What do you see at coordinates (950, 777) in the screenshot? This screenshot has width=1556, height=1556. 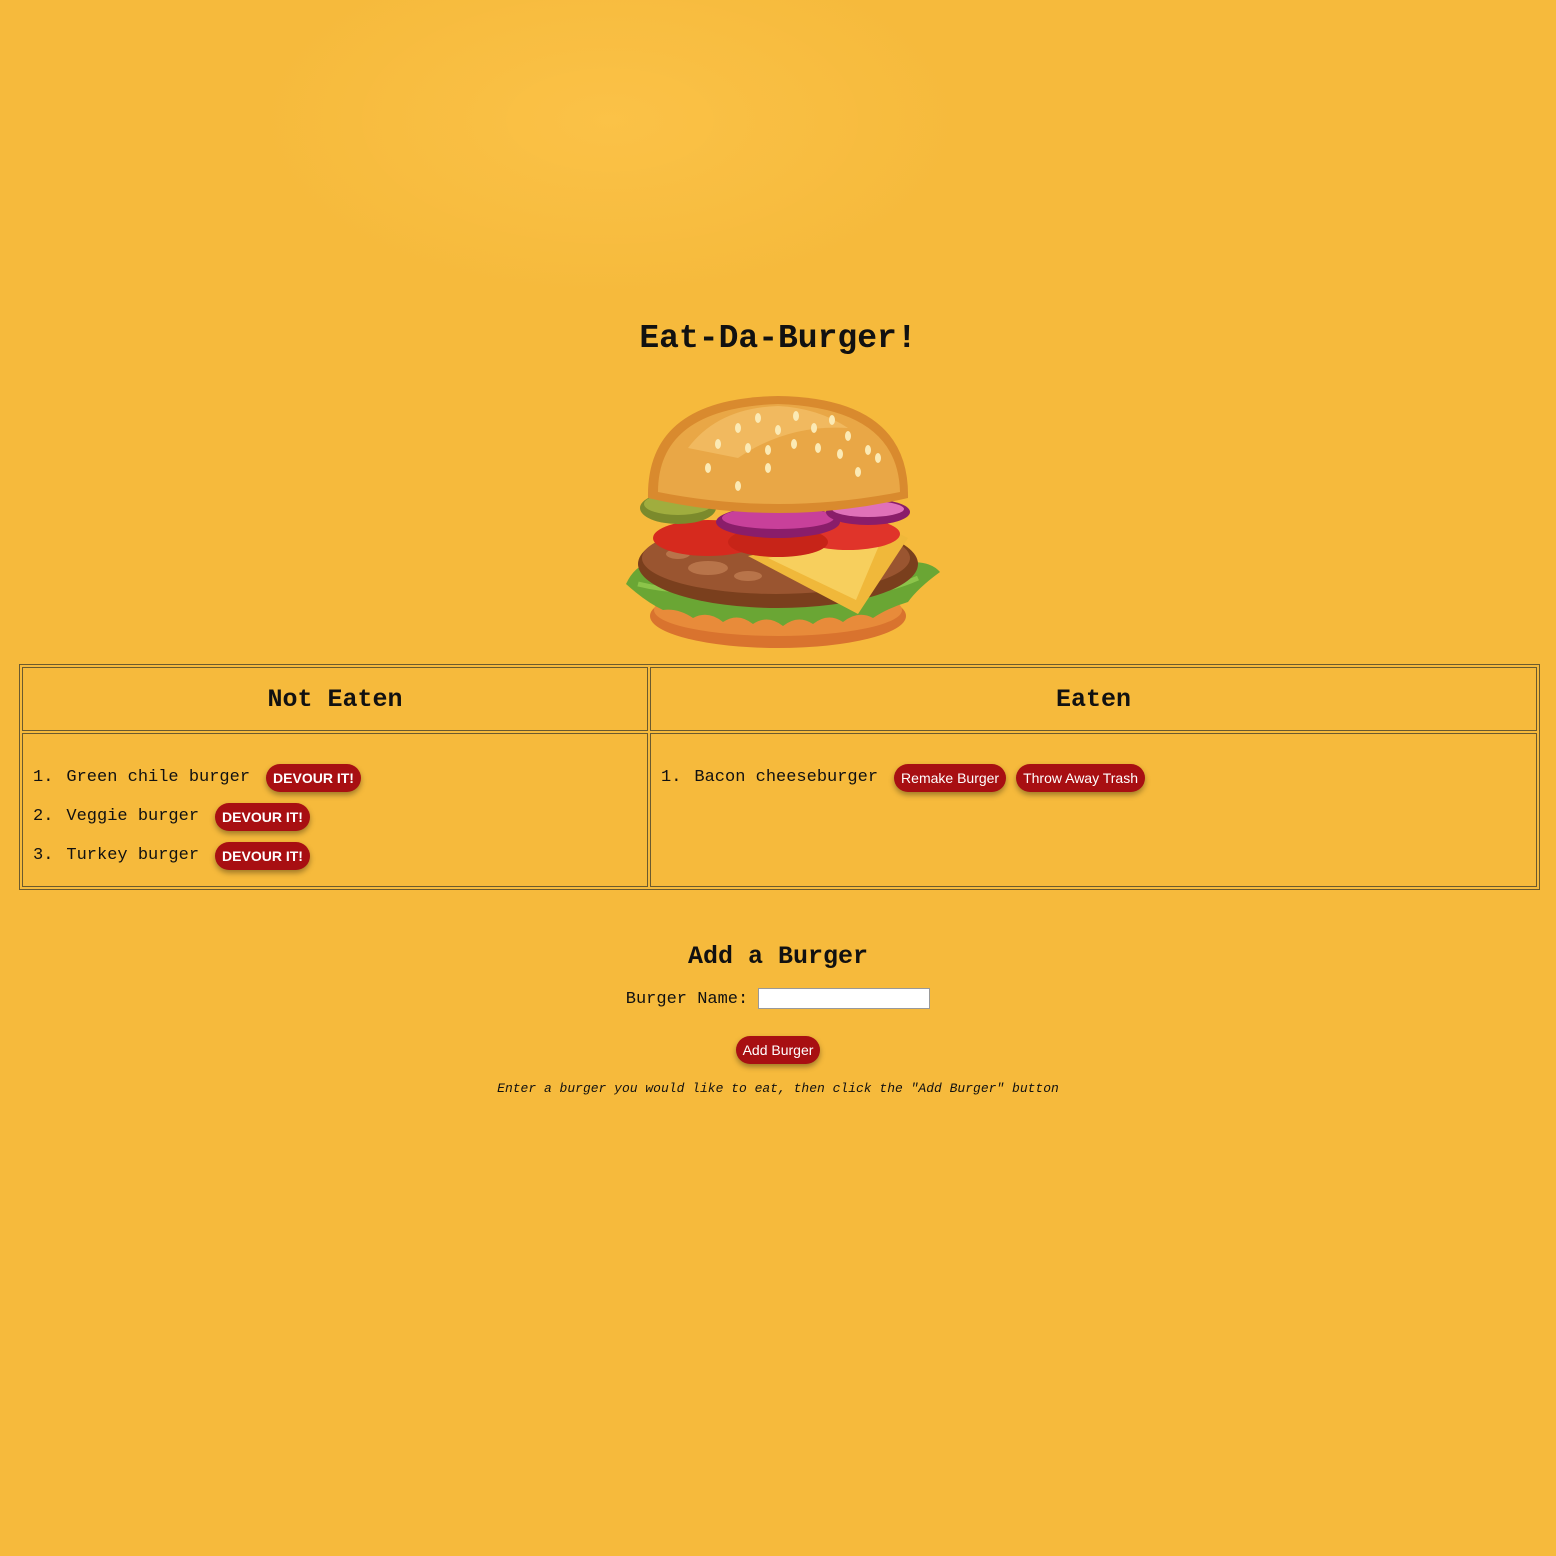 I see `remake-burger-button: Remake Burger` at bounding box center [950, 777].